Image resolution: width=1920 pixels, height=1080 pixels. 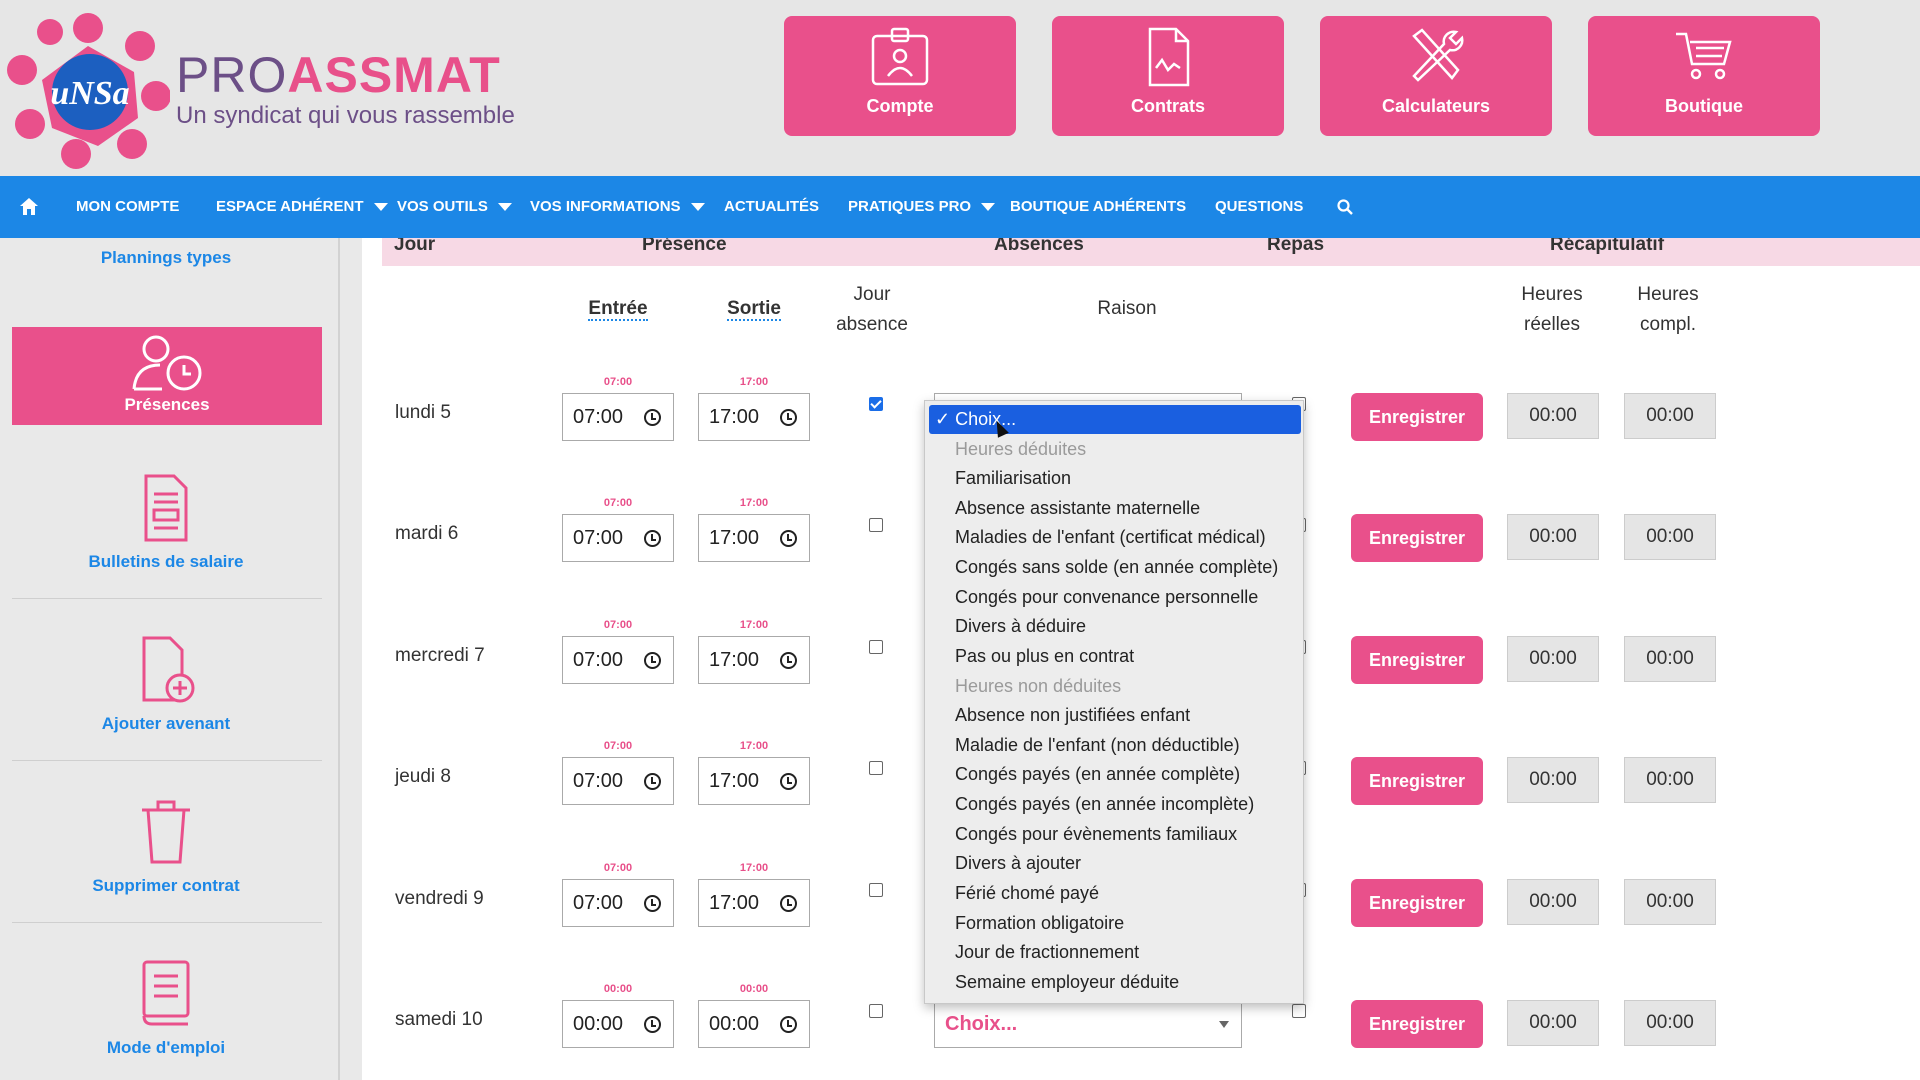 I want to click on nav-vos-outils: VOS OUTILS, so click(x=454, y=207).